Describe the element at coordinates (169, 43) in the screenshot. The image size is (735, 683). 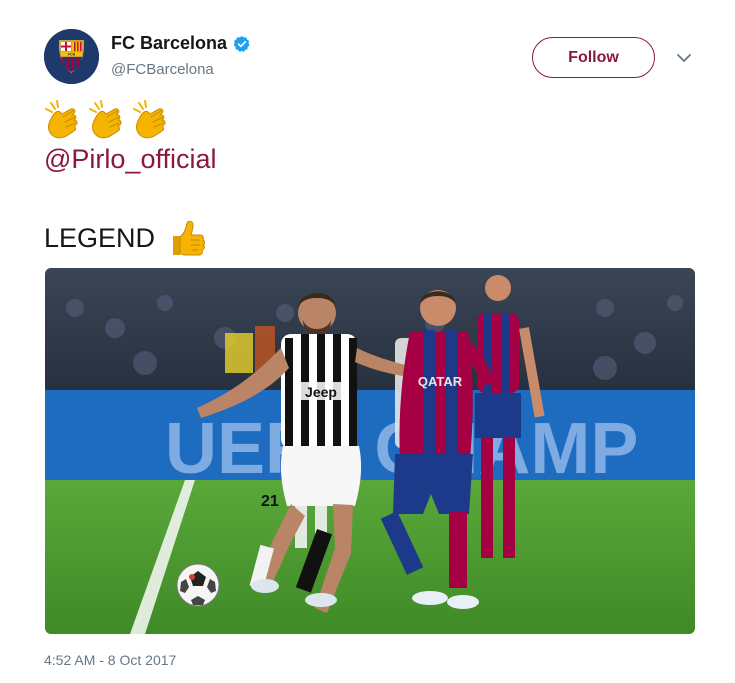
I see `display-name: FC Barcelona` at that location.